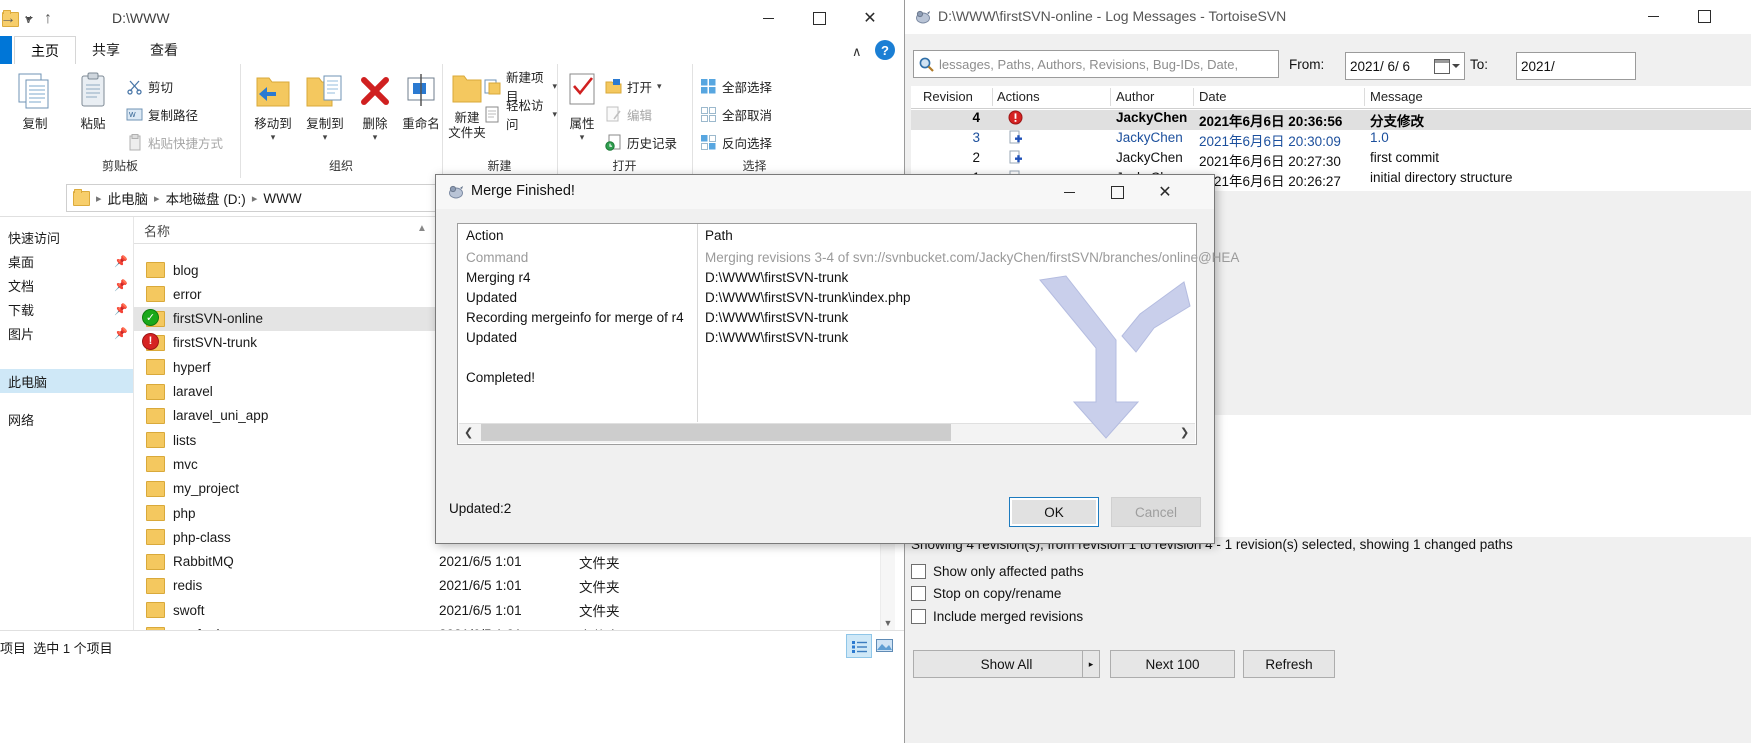 The width and height of the screenshot is (1751, 743). Describe the element at coordinates (48, 19) in the screenshot. I see `up-button: ↑` at that location.